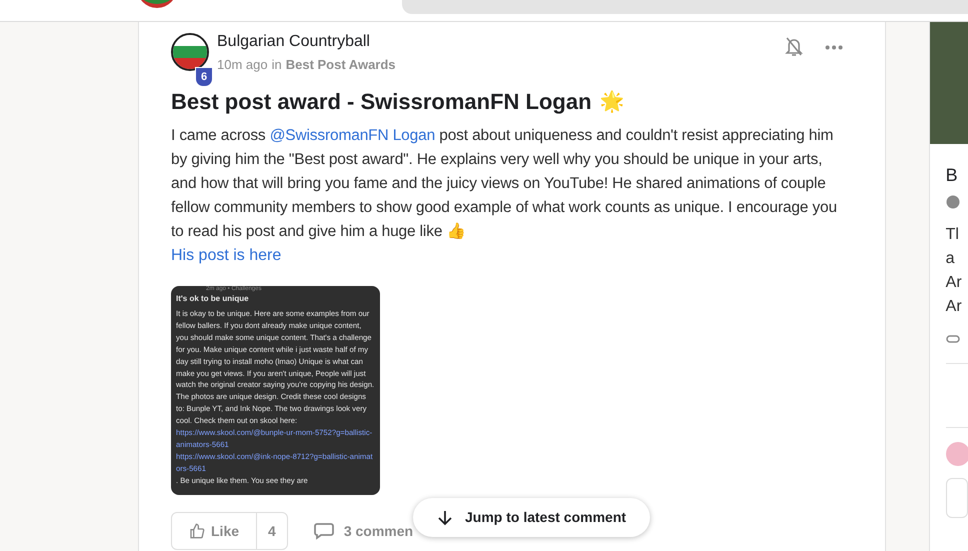  What do you see at coordinates (793, 47) in the screenshot?
I see `muted-bell-icon` at bounding box center [793, 47].